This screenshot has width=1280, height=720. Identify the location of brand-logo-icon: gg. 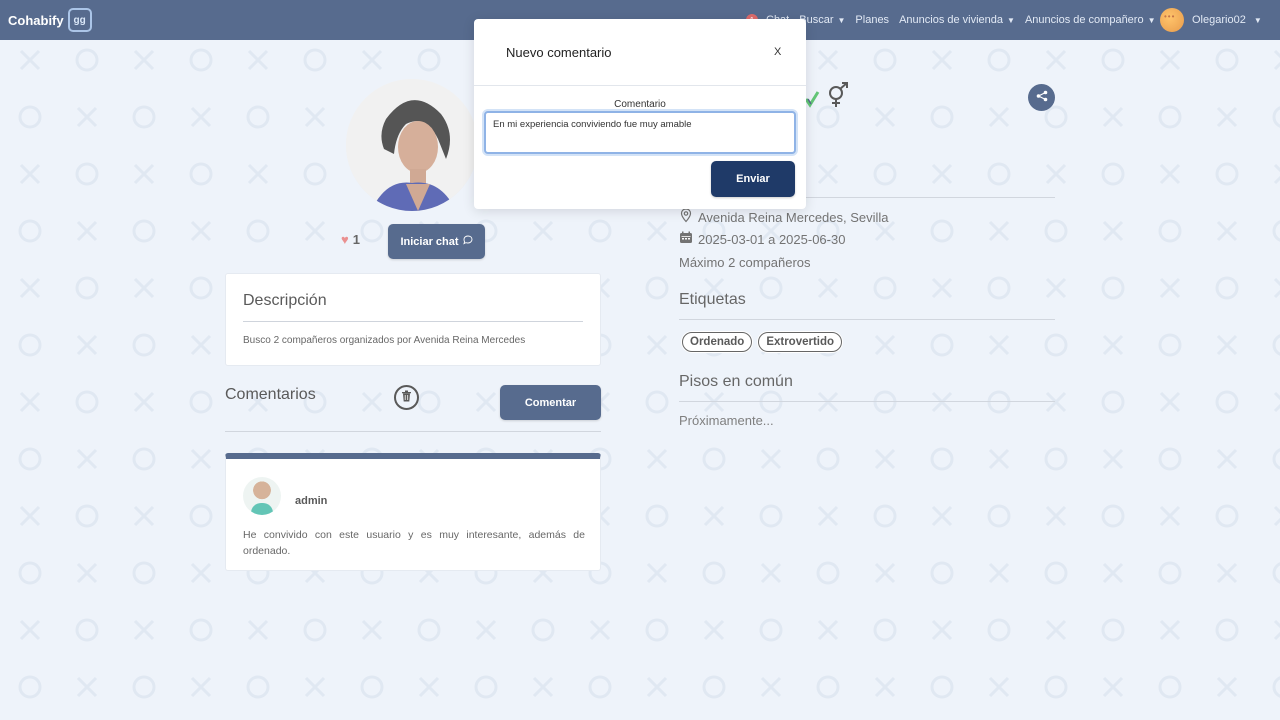
(79, 20).